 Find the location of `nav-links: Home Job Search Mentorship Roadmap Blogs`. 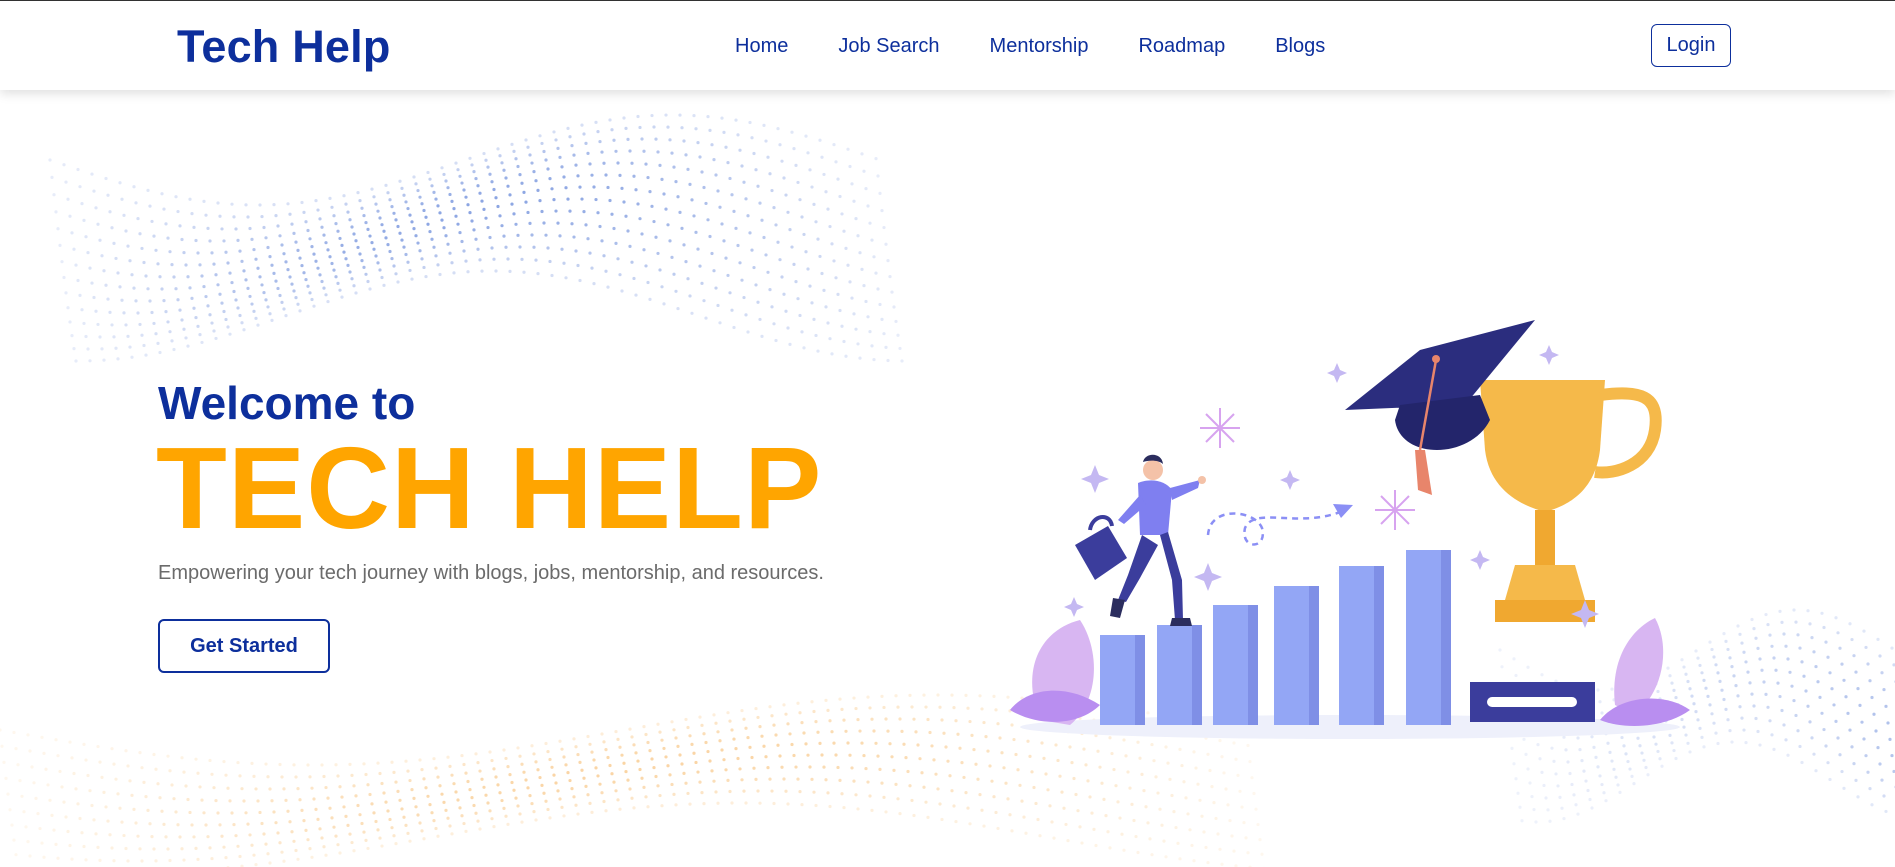

nav-links: Home Job Search Mentorship Roadmap Blogs is located at coordinates (1055, 46).